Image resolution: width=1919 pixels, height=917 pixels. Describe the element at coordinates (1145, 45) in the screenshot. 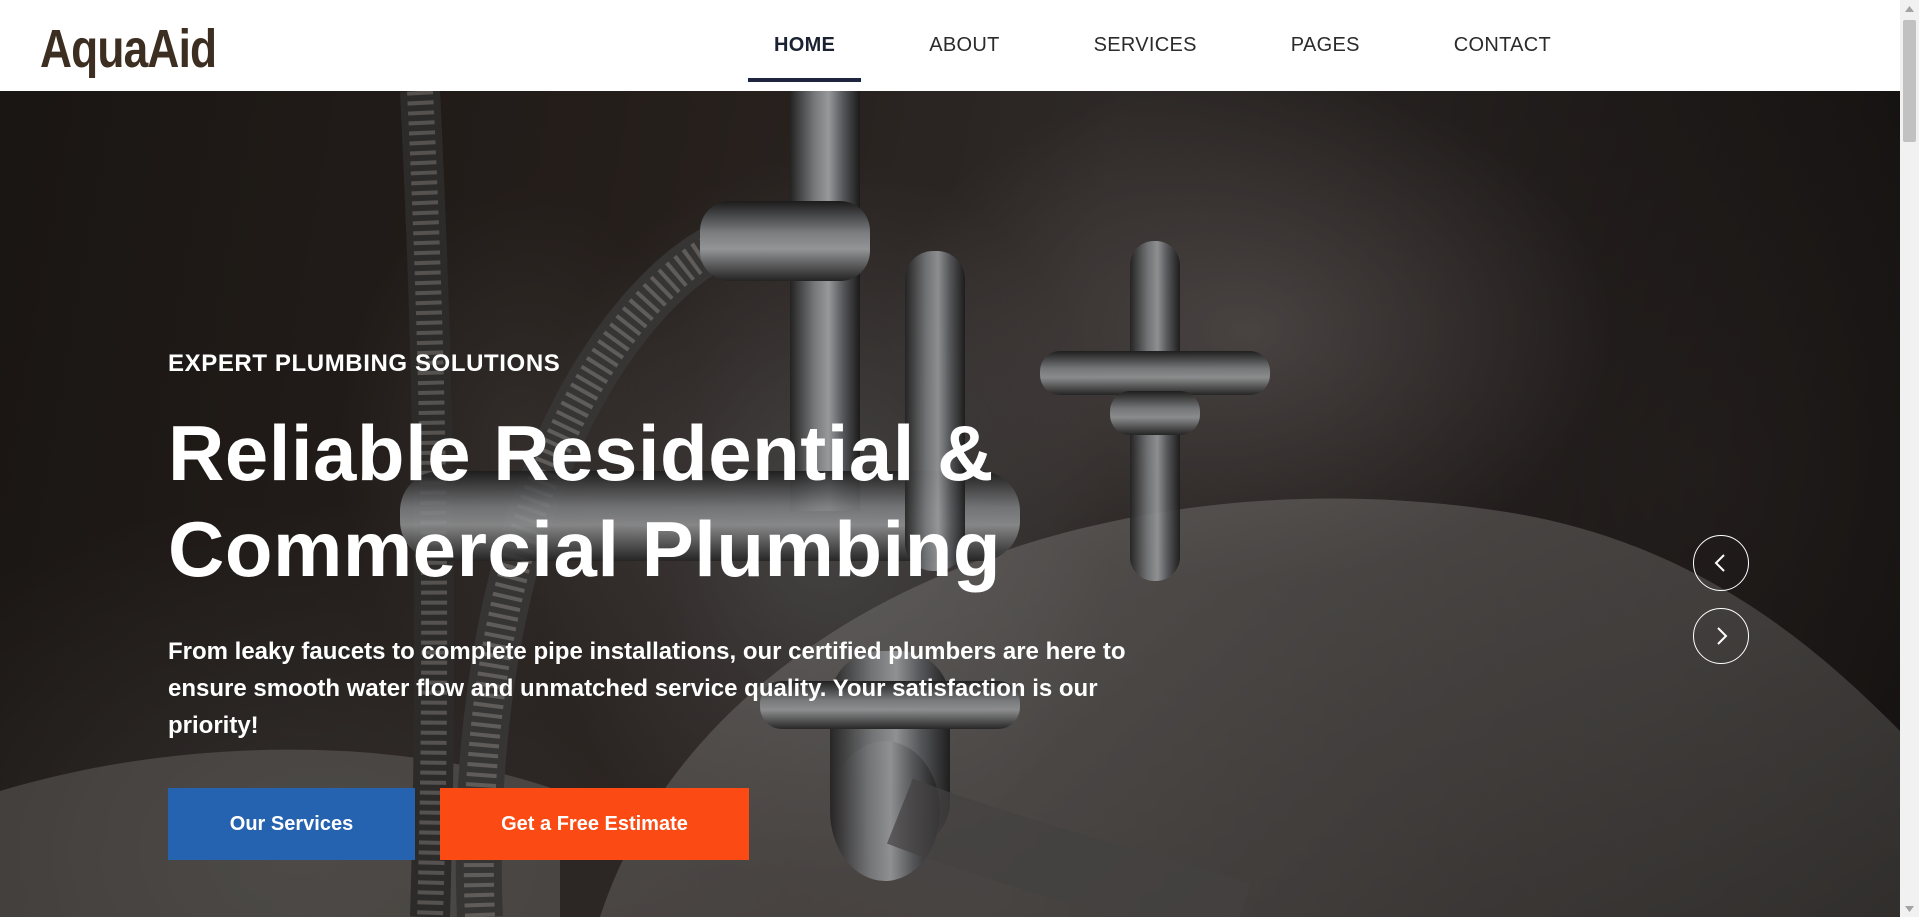

I see `nav-item-services: SERVICES` at that location.